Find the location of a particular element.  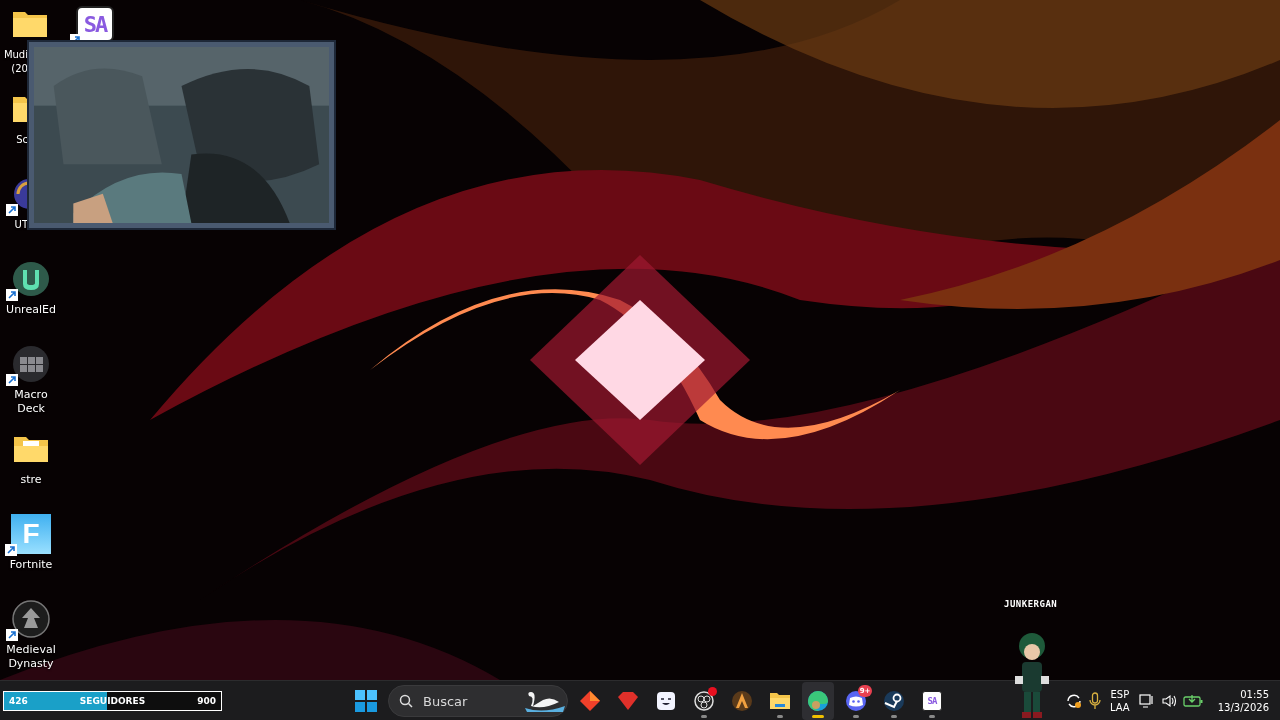

microphone-icon is located at coordinates (1094, 701).